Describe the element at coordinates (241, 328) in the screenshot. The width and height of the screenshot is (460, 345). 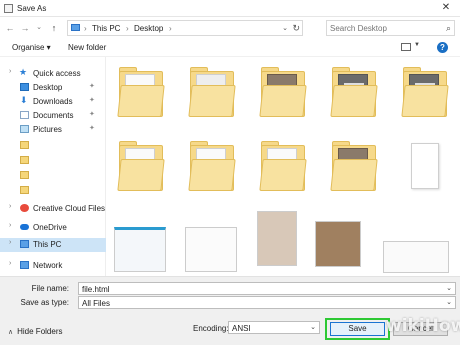
I see `encoding-value: ANSI` at that location.